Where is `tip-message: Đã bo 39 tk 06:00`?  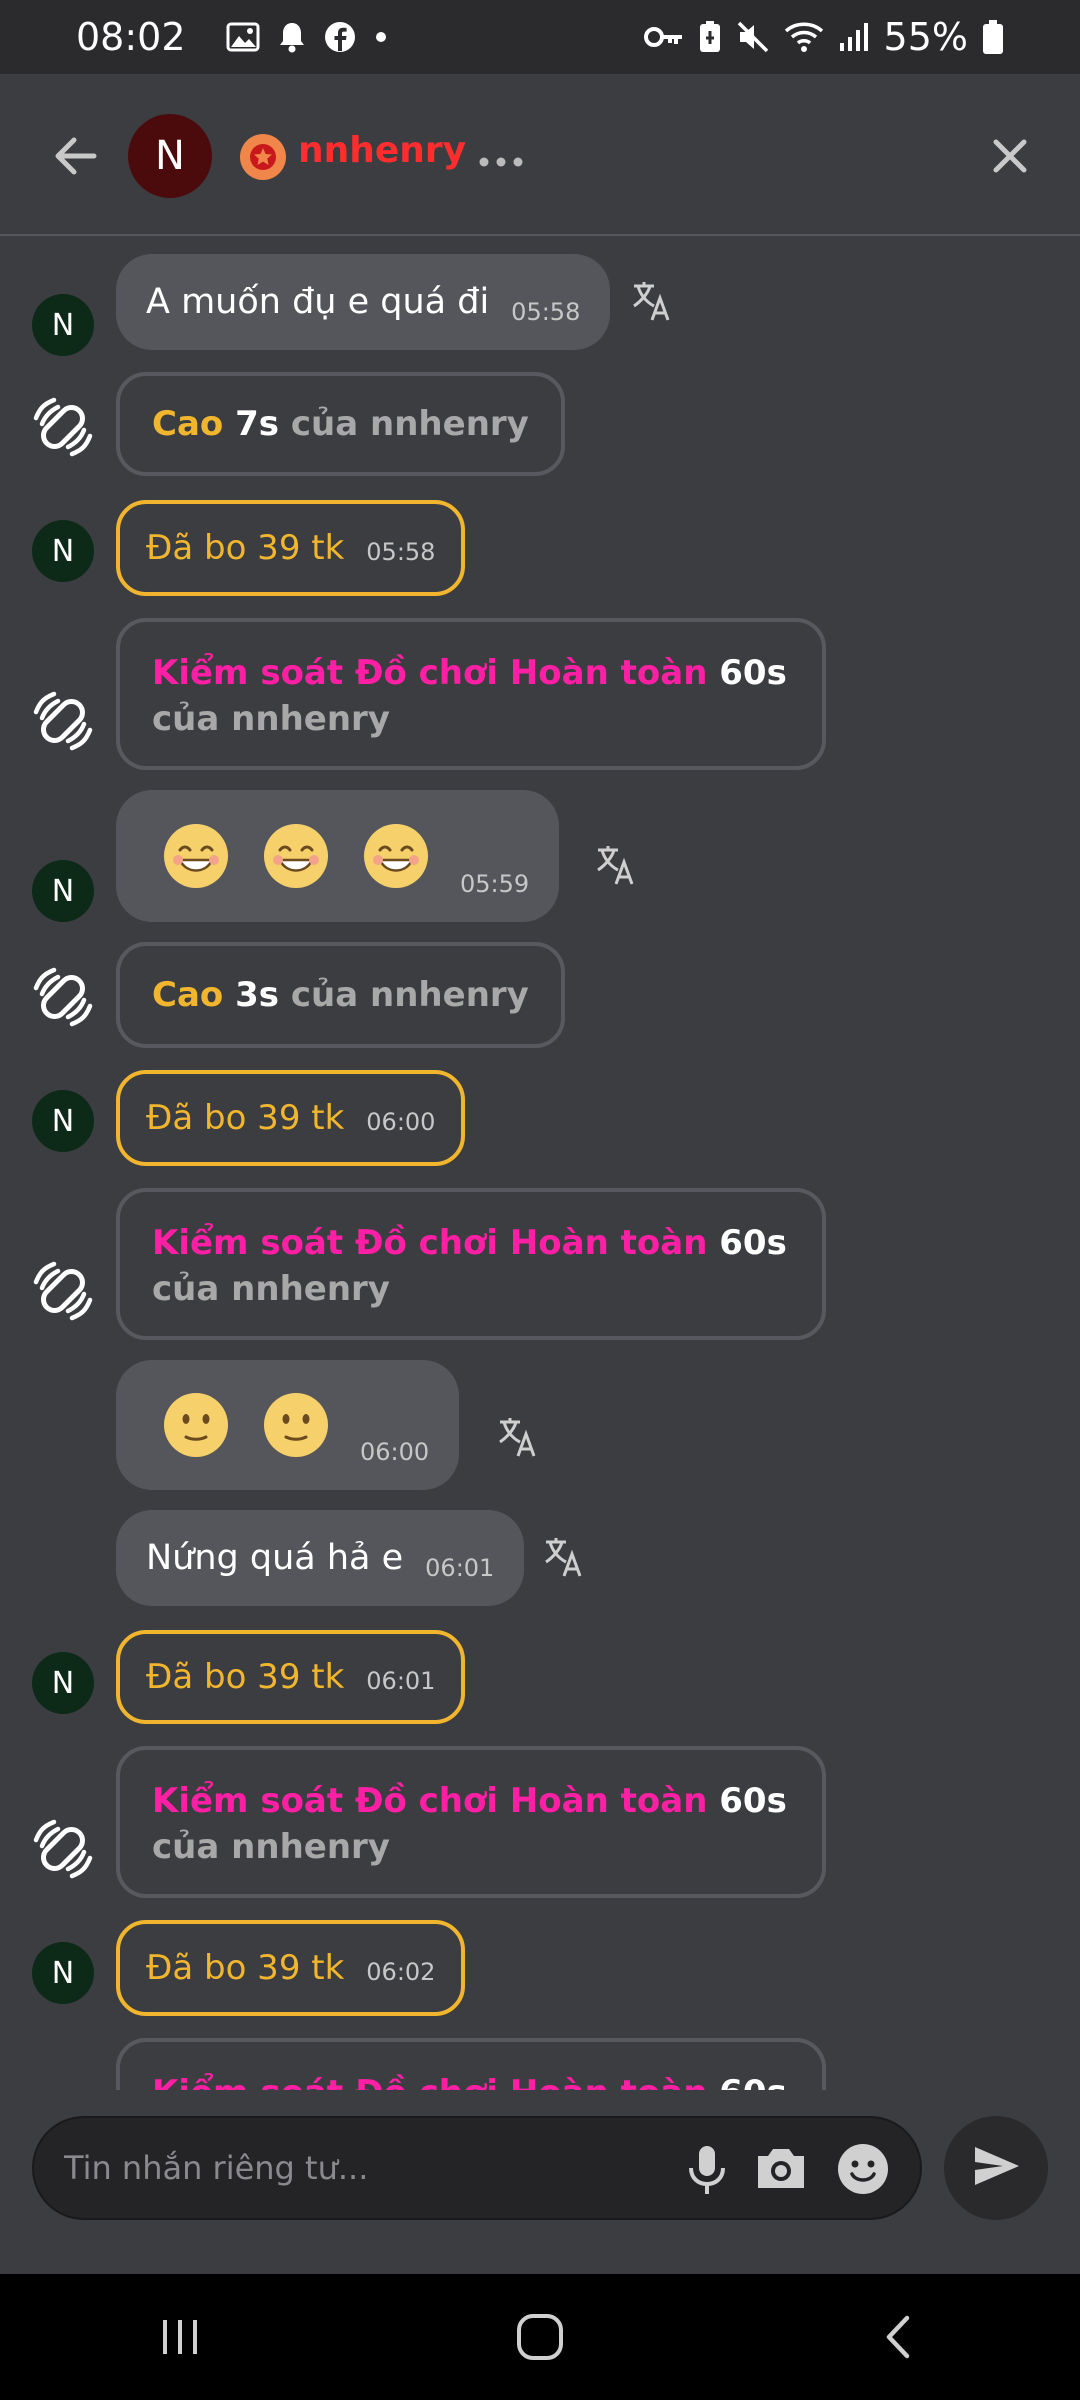
tip-message: Đã bo 39 tk 06:00 is located at coordinates (291, 1118).